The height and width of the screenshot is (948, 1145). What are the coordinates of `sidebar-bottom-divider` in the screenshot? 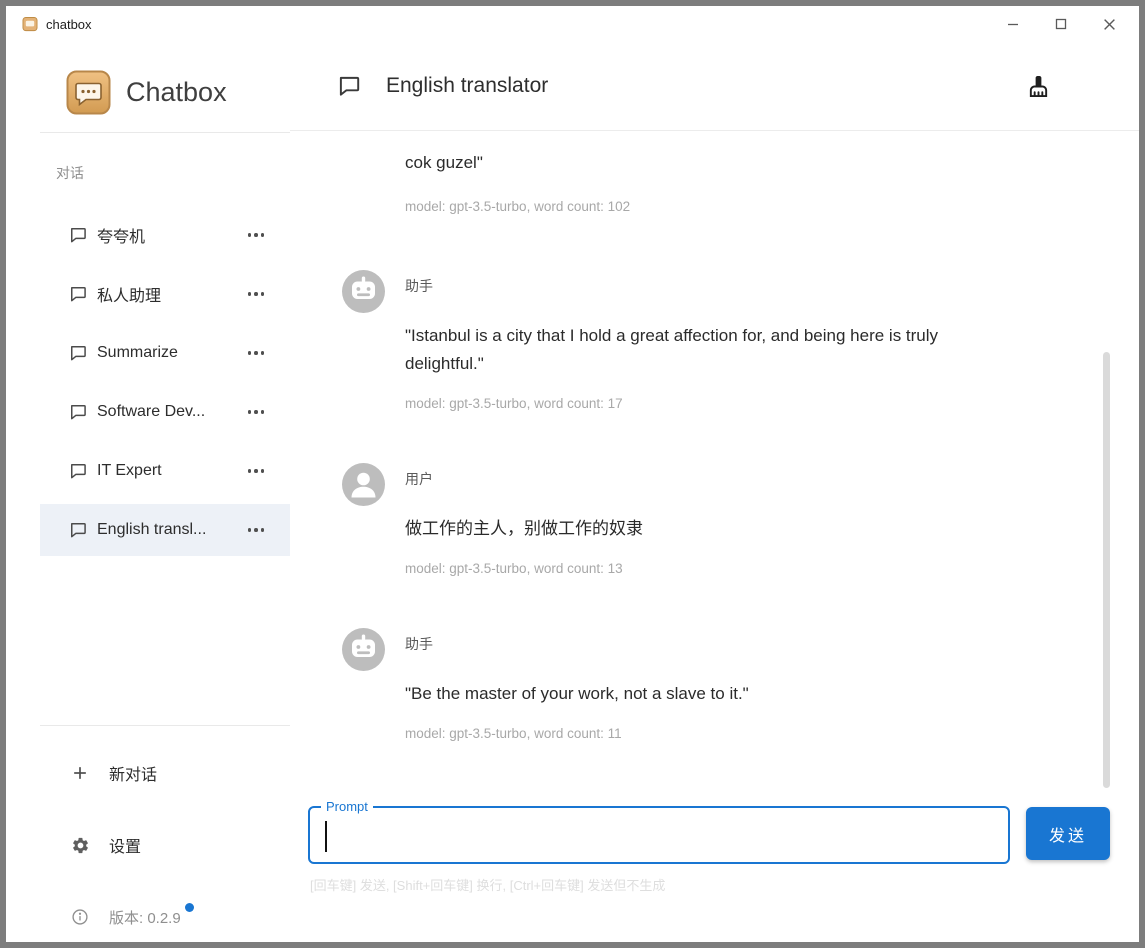 It's located at (165, 725).